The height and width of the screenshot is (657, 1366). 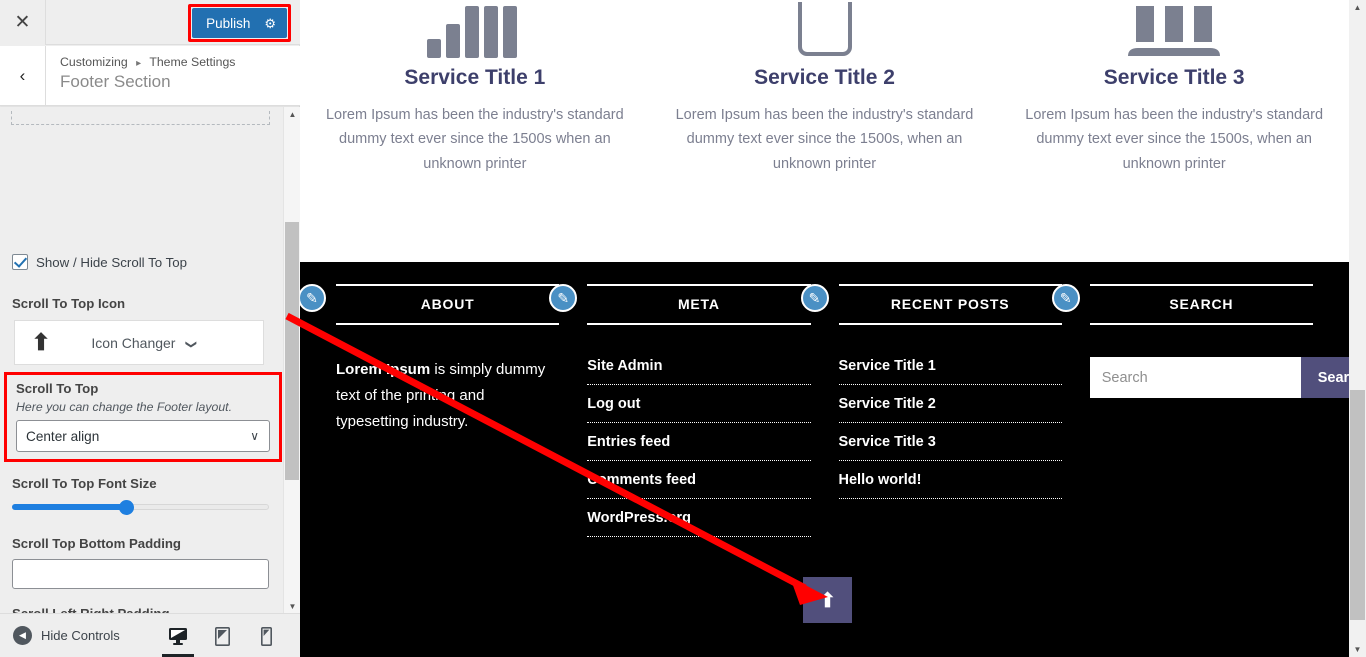 I want to click on footer-column-title: META, so click(x=698, y=304).